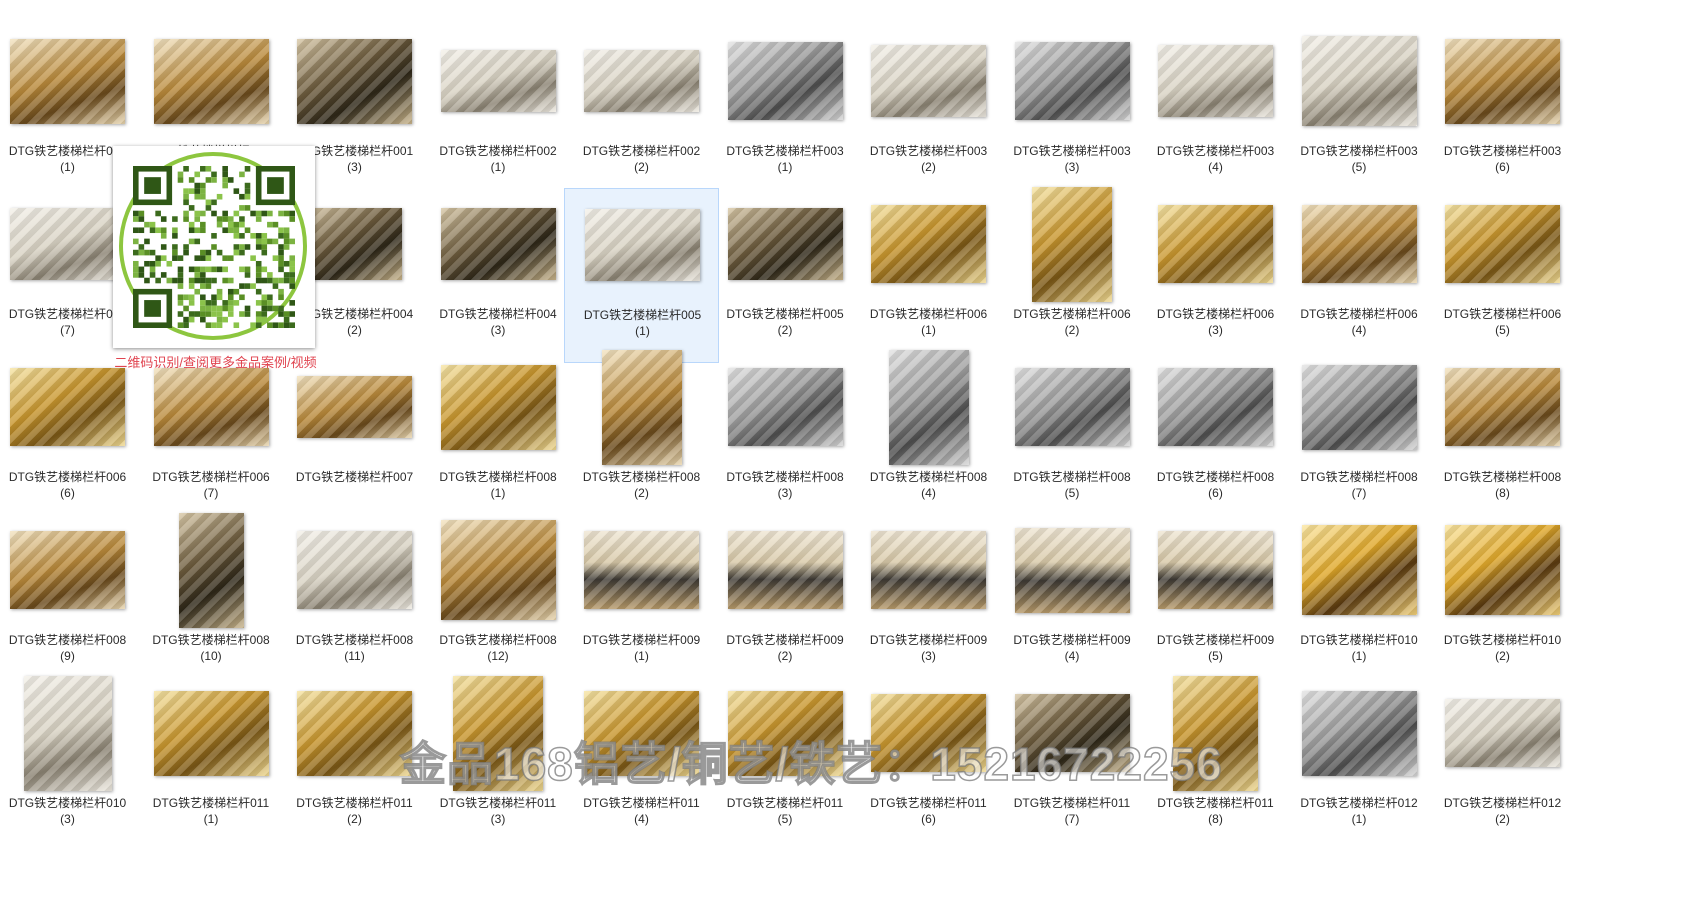 This screenshot has width=1694, height=915. What do you see at coordinates (1502, 640) in the screenshot?
I see `file-name: DTG铁艺楼梯栏杆010` at bounding box center [1502, 640].